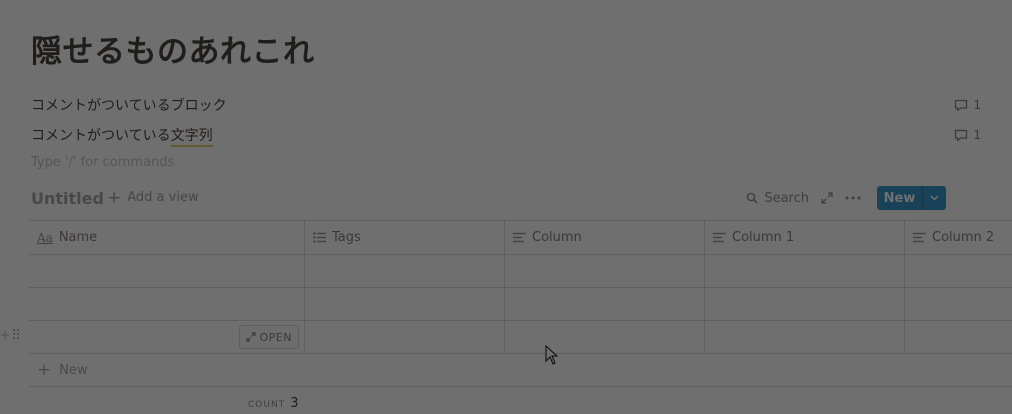 The width and height of the screenshot is (1012, 414). Describe the element at coordinates (5, 335) in the screenshot. I see `add-row-plus-icon: +` at that location.